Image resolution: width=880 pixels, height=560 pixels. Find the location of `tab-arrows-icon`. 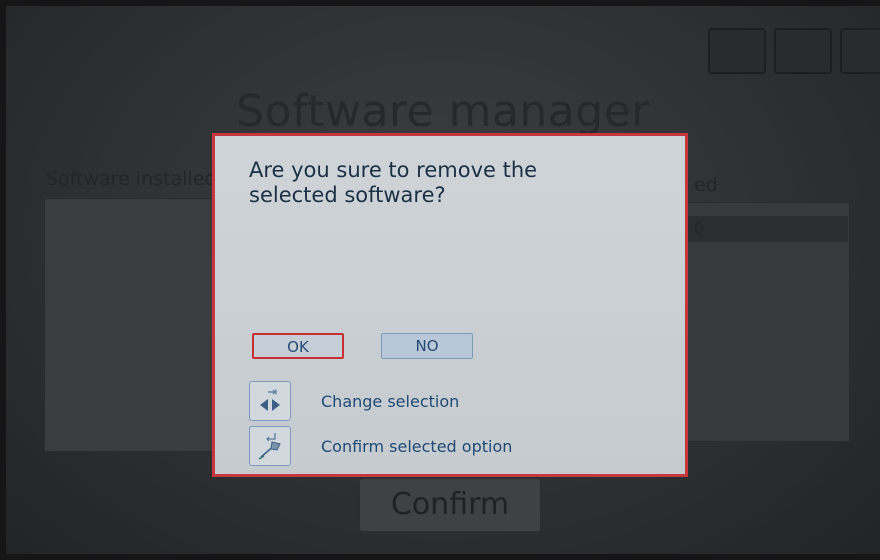

tab-arrows-icon is located at coordinates (270, 401).